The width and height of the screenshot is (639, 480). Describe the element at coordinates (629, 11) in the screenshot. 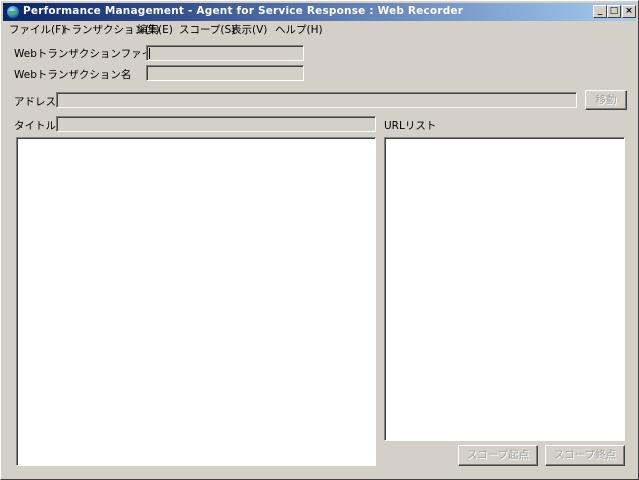

I see `close-button: ×` at that location.